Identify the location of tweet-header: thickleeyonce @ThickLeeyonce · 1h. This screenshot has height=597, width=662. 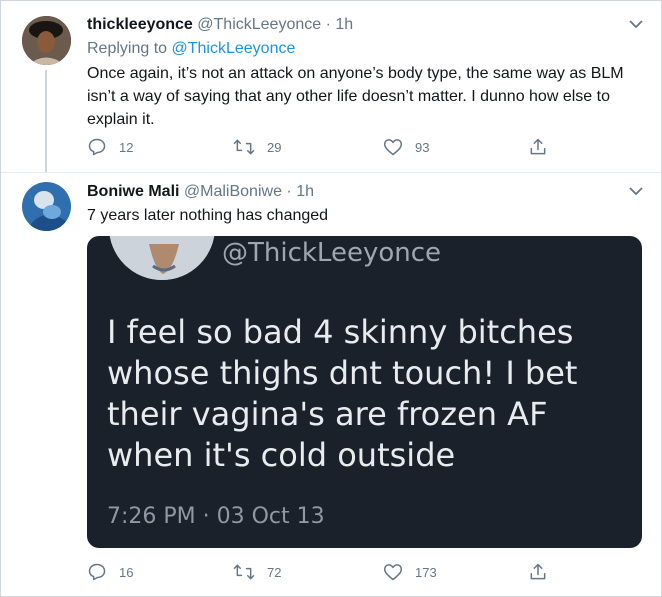
(220, 25).